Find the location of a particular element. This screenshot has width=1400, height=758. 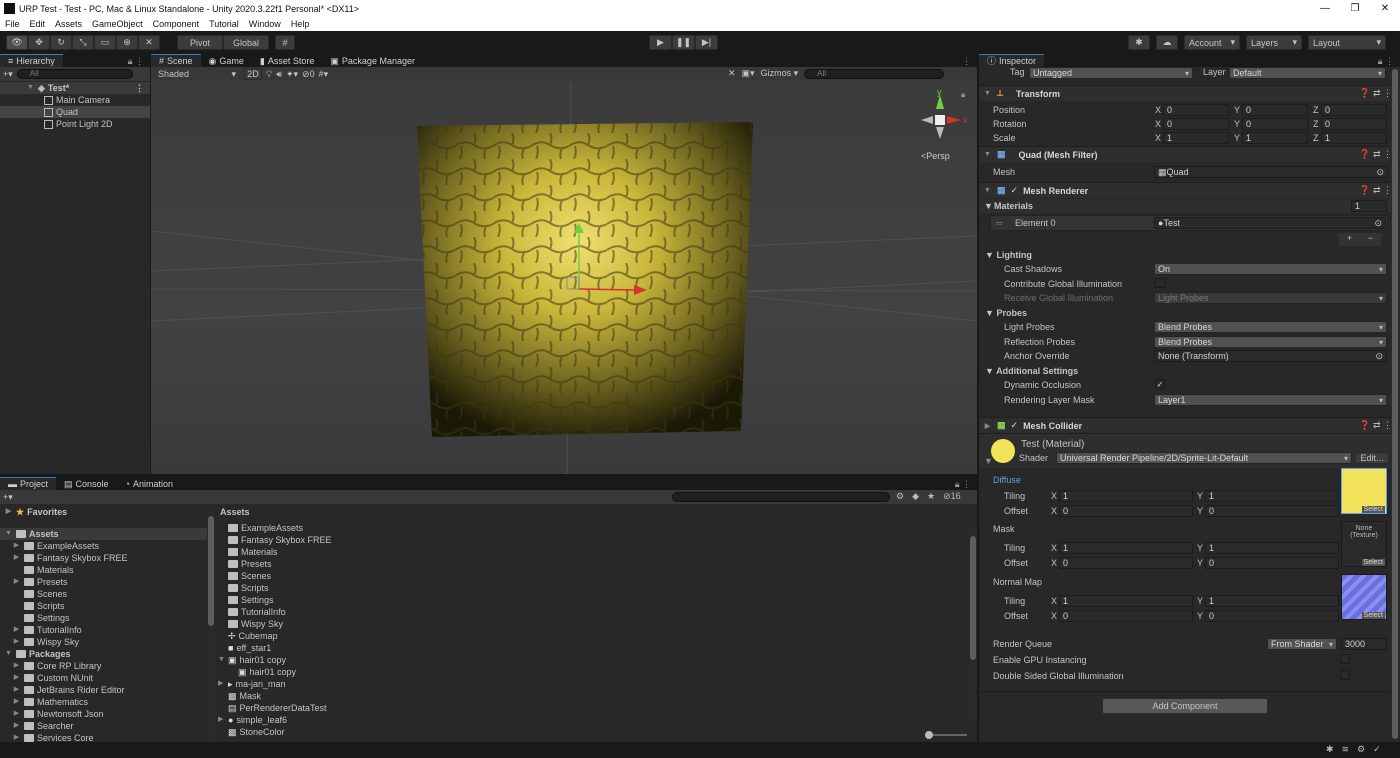

cloud-button: ☁ is located at coordinates (1167, 42).